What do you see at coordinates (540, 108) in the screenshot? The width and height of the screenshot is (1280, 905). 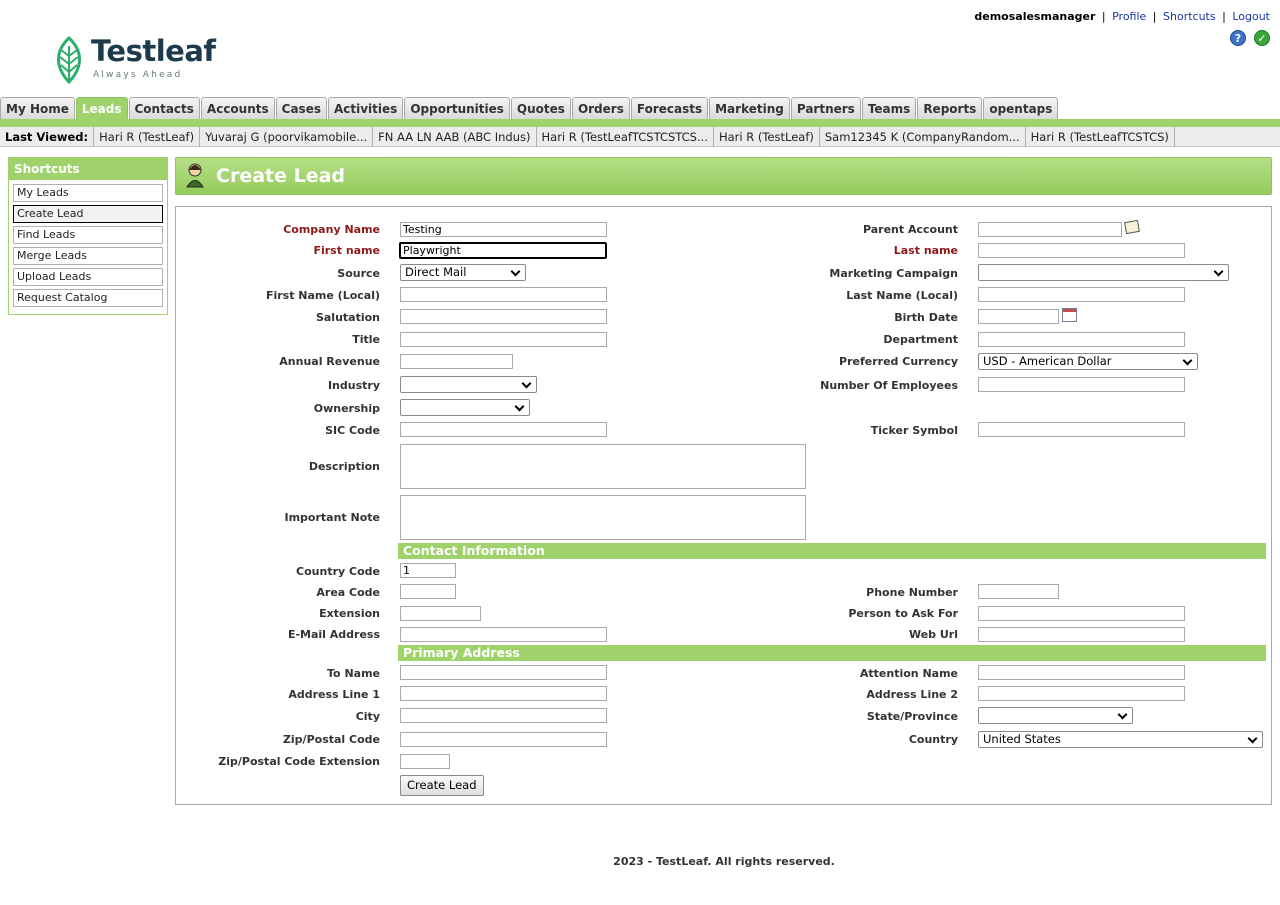 I see `tab-quotes: Quotes` at bounding box center [540, 108].